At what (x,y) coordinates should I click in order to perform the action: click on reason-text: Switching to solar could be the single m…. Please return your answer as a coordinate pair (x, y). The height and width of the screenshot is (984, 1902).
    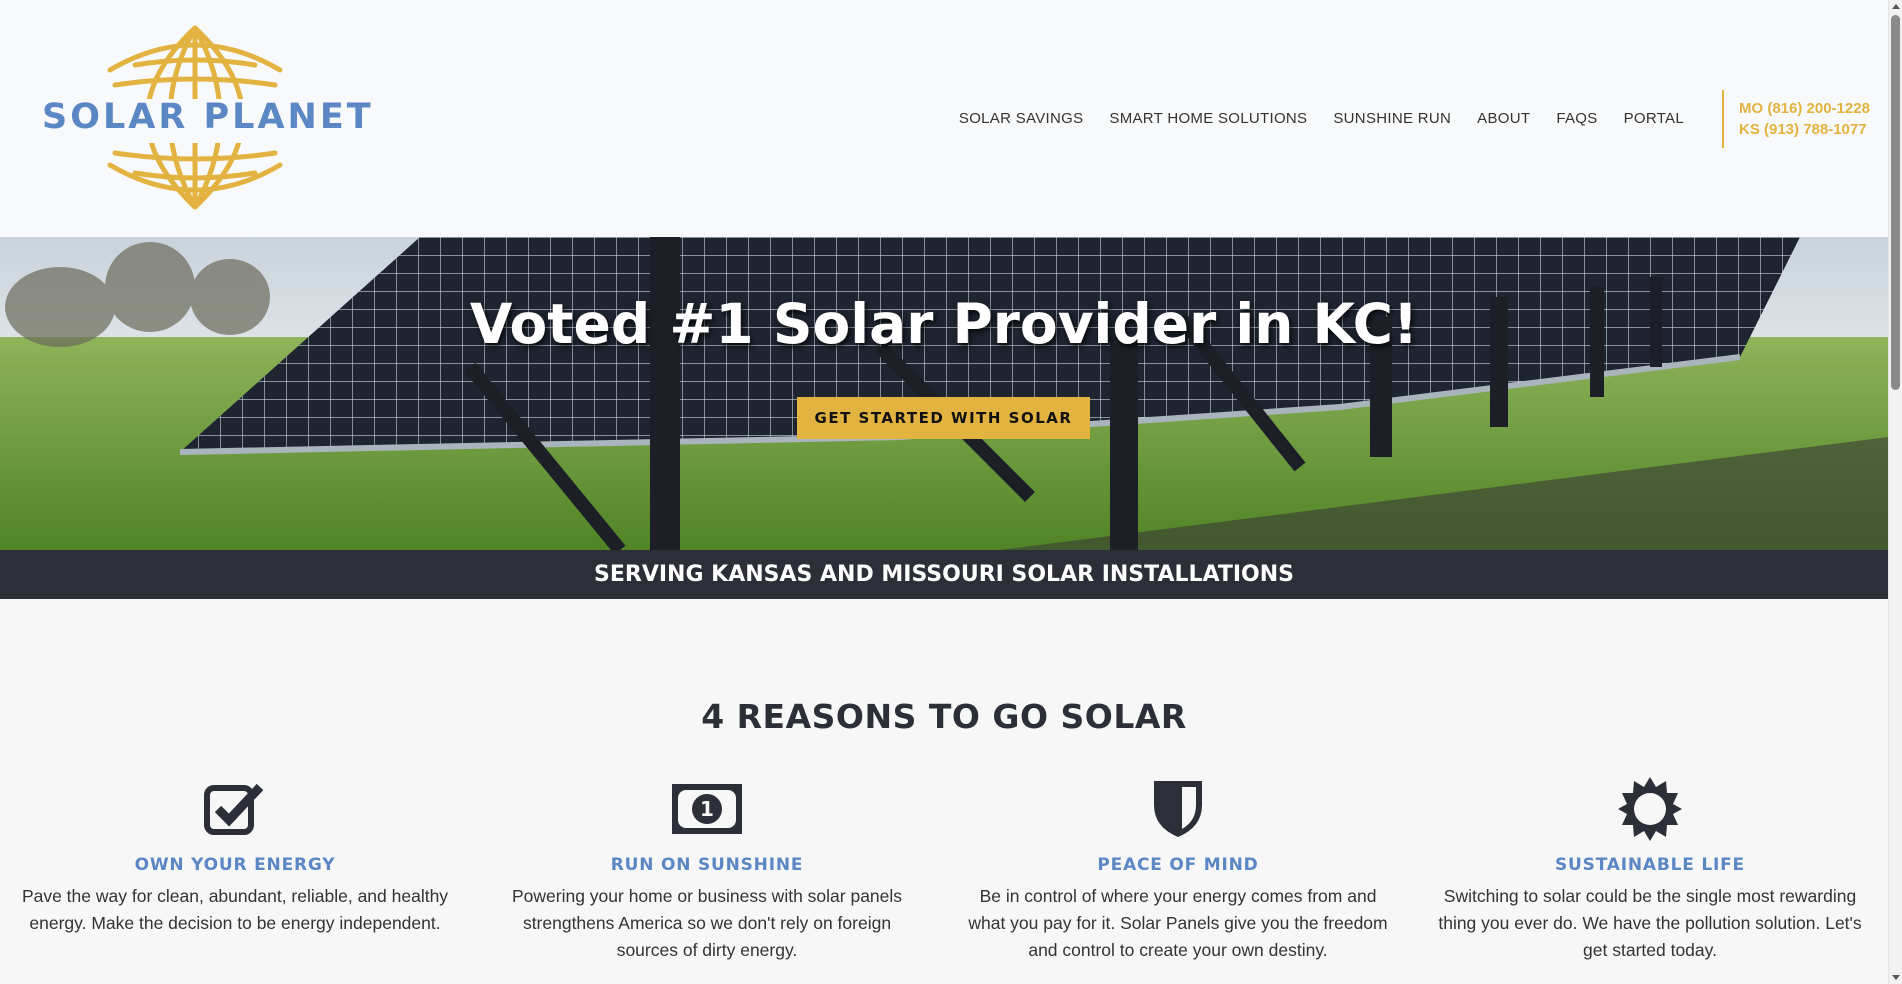
    Looking at the image, I should click on (1650, 923).